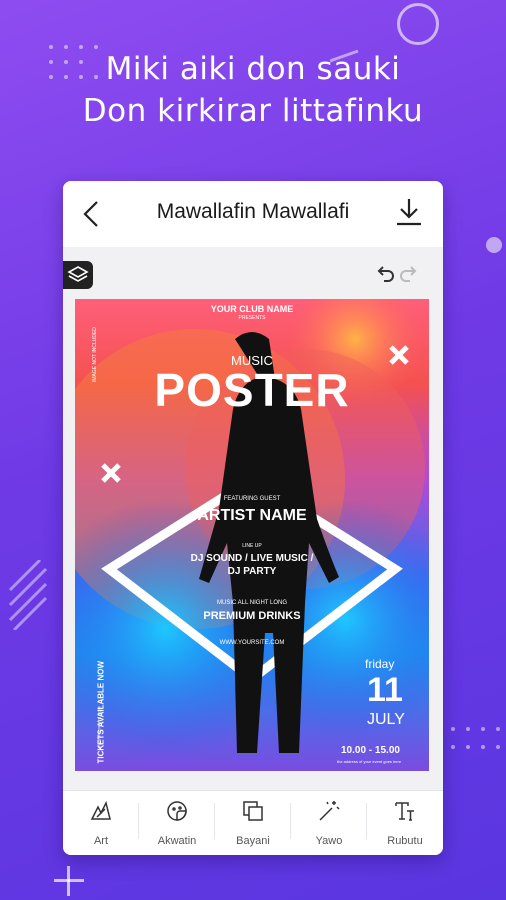 The image size is (506, 900). I want to click on poster-artist: ARTIST NAME, so click(252, 515).